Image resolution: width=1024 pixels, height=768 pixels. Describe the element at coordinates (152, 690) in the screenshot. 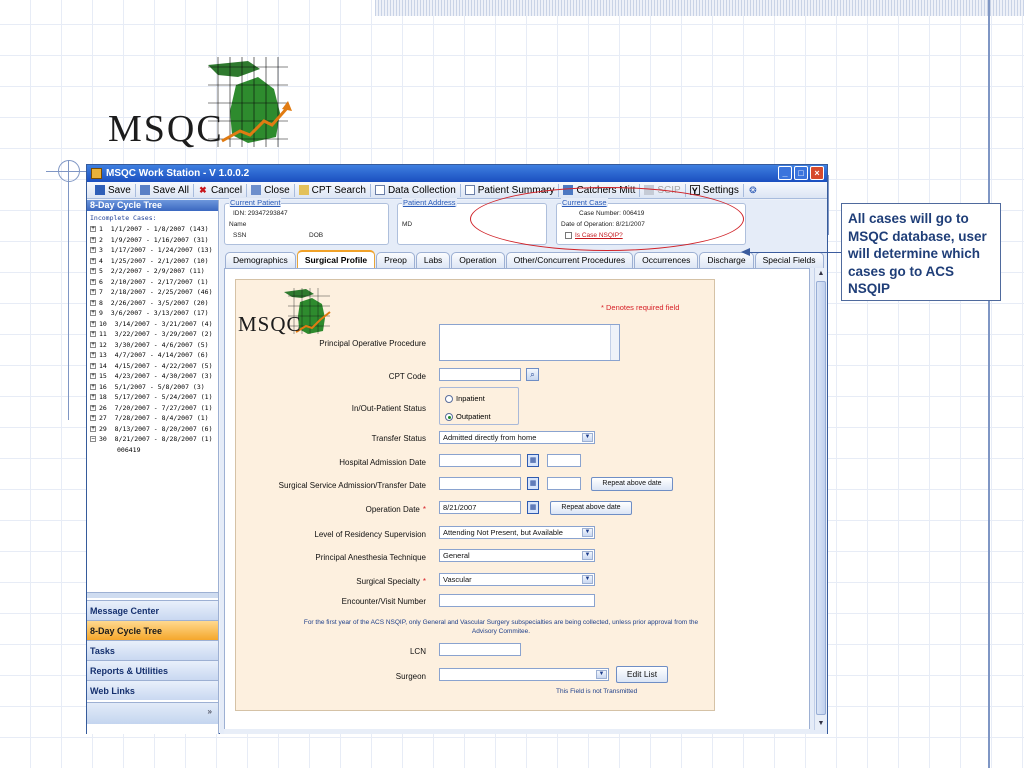

I see `nav-web-links: Web Links` at that location.